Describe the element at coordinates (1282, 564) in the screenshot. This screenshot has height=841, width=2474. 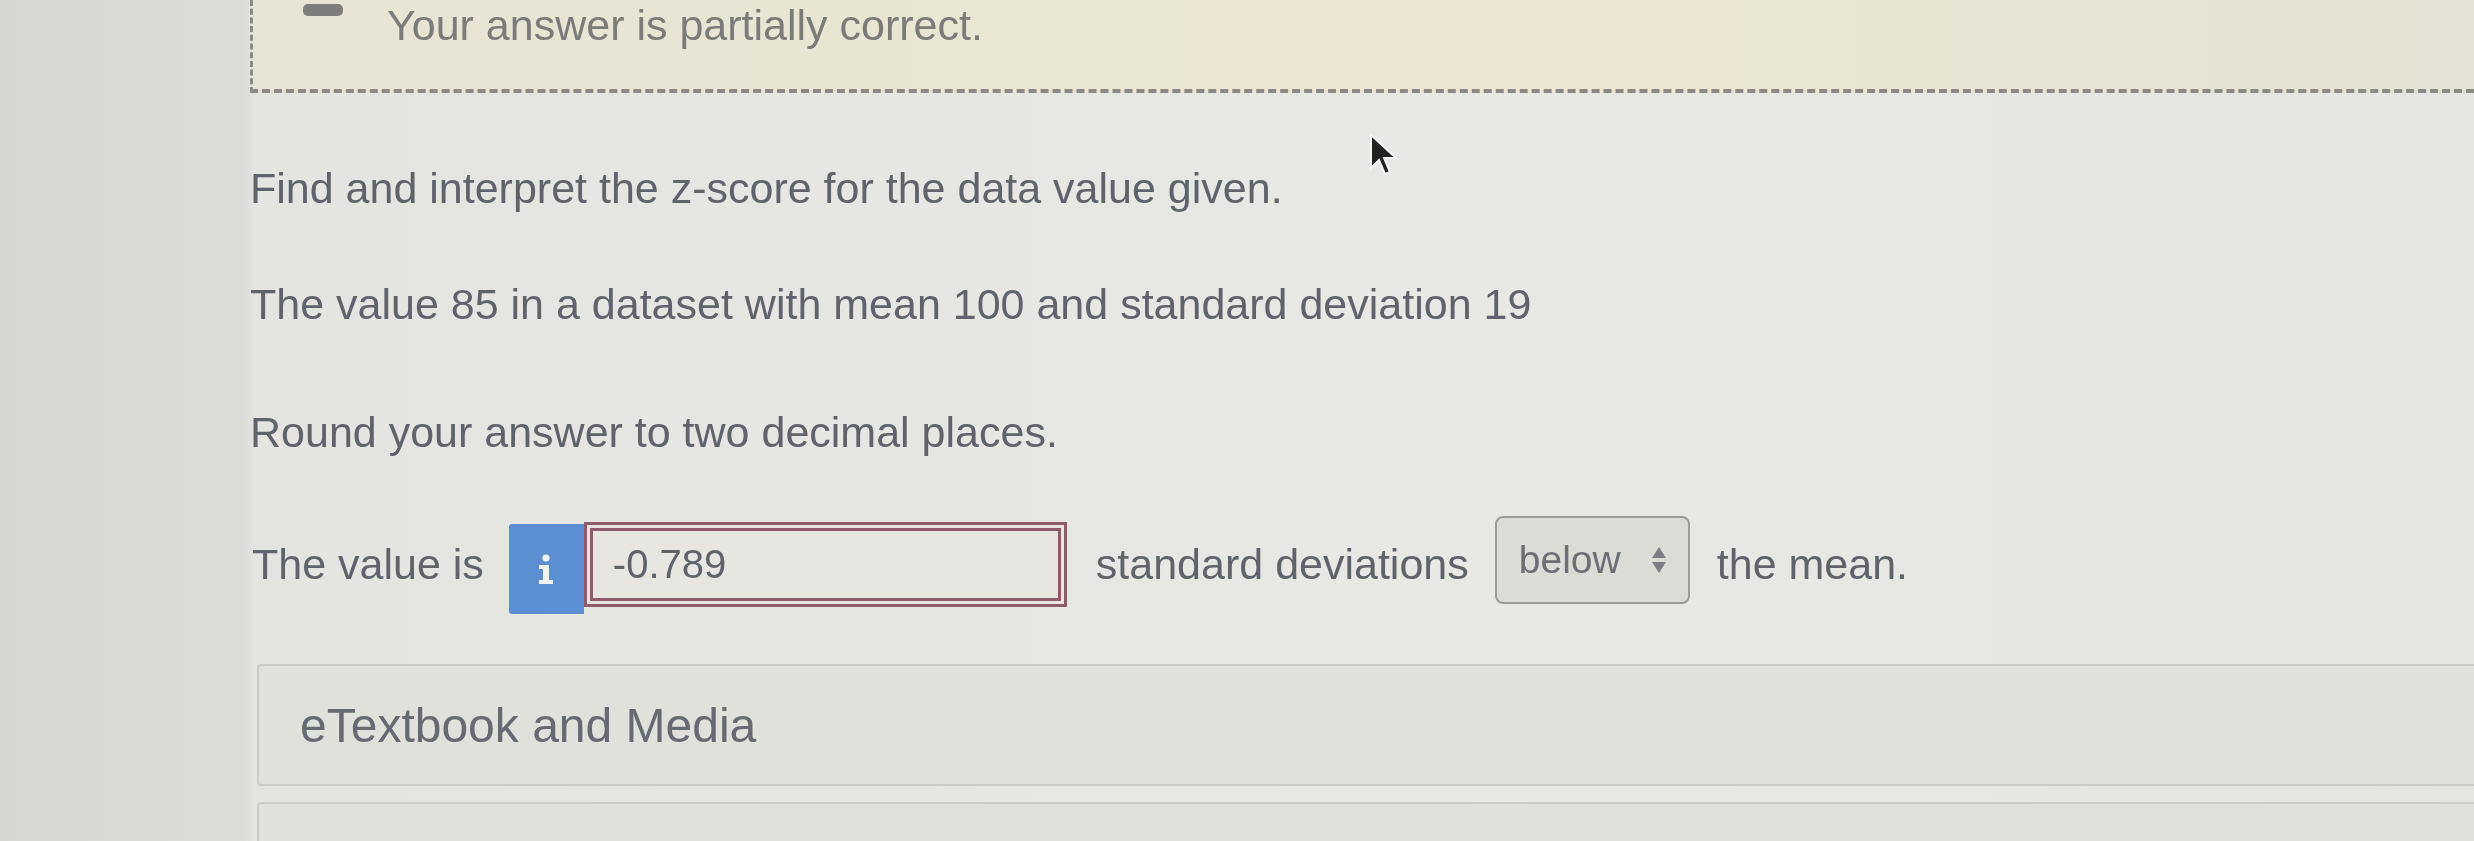
I see `answer-middle-text: standard deviations` at that location.